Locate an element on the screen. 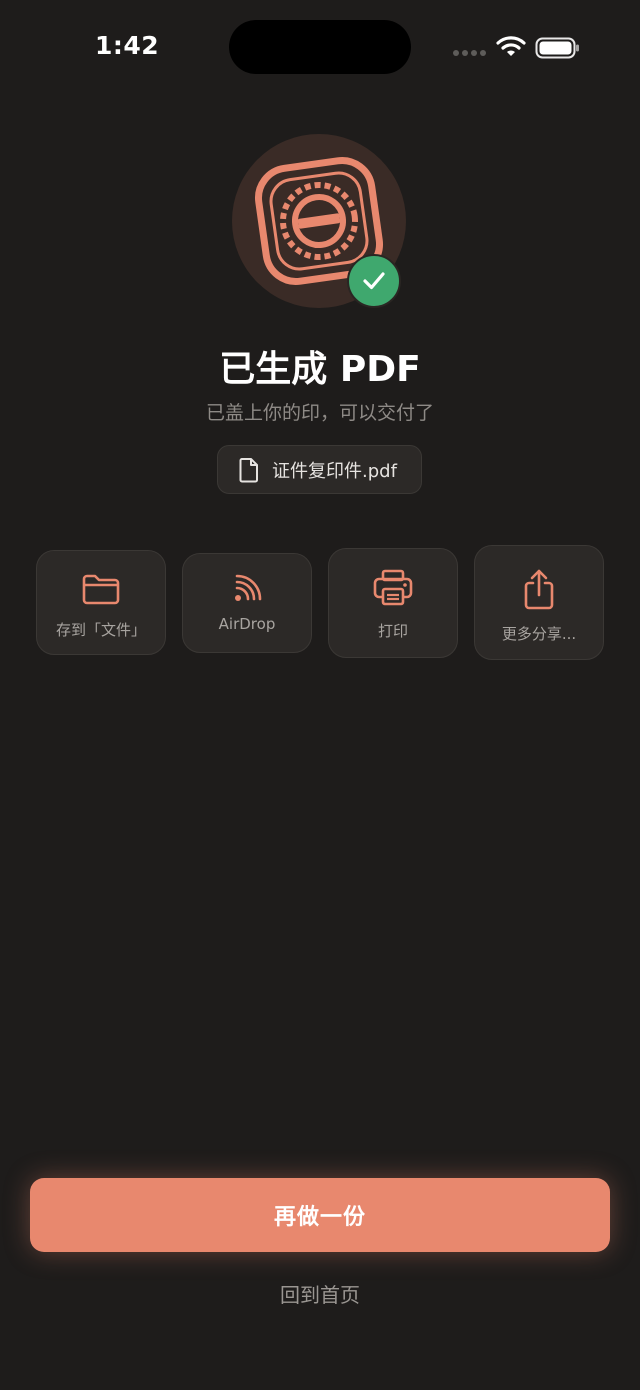 This screenshot has width=640, height=1390. file-name: 证件复印件.pdf is located at coordinates (334, 471).